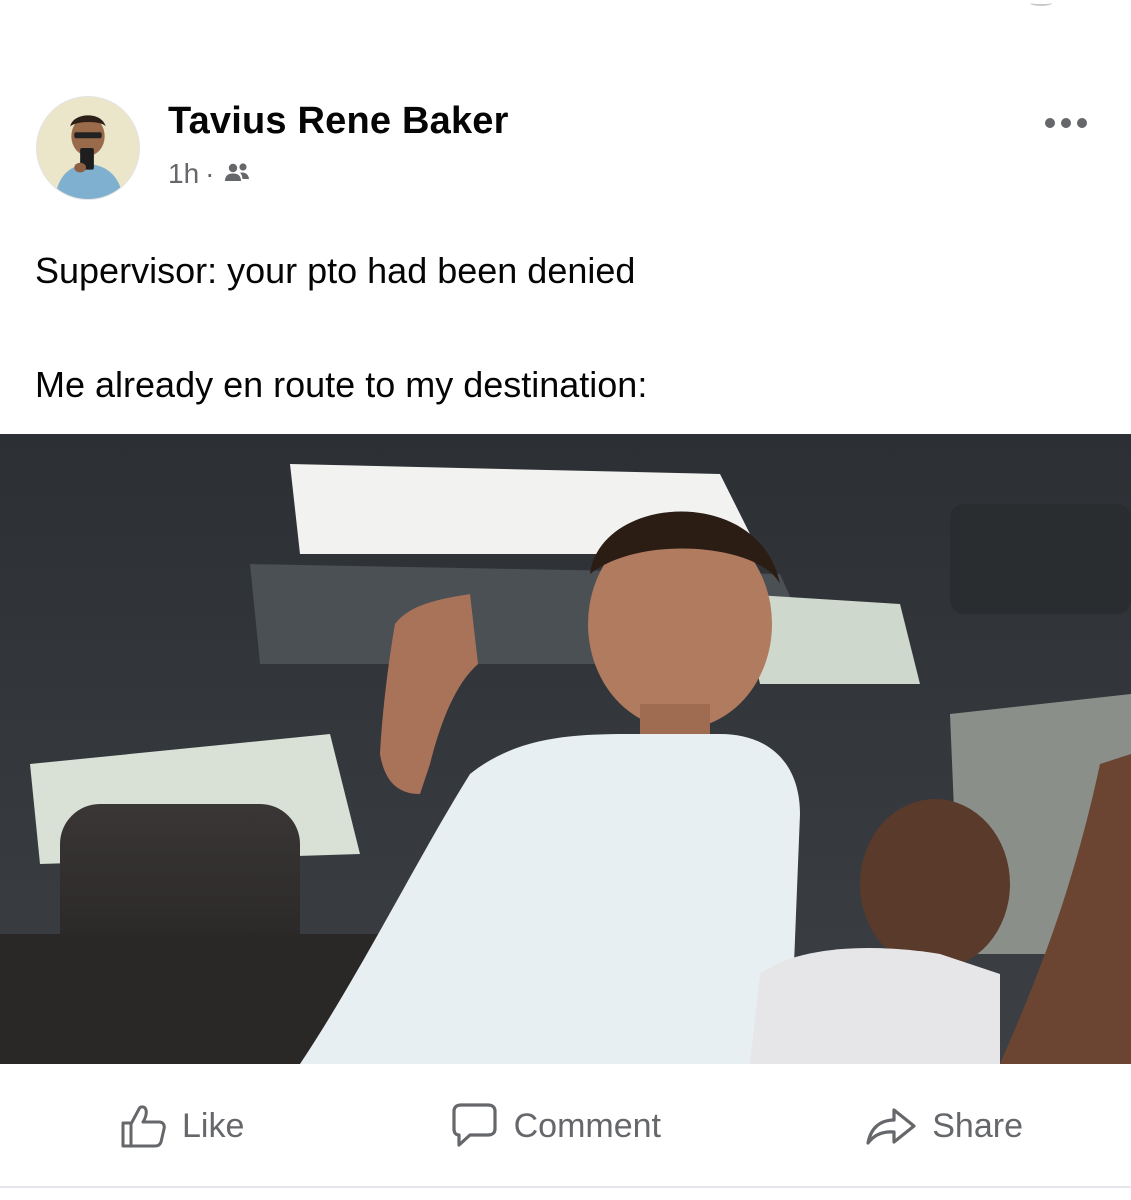  What do you see at coordinates (1041, 3) in the screenshot?
I see `top-edge-fragment` at bounding box center [1041, 3].